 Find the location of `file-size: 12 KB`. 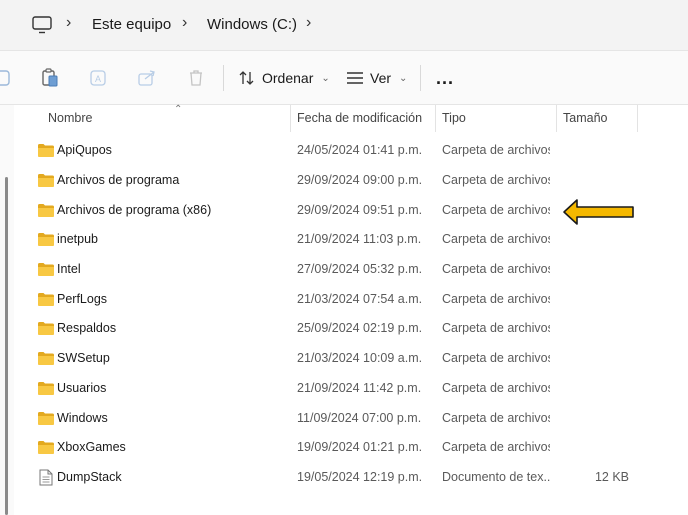

file-size: 12 KB is located at coordinates (611, 477).